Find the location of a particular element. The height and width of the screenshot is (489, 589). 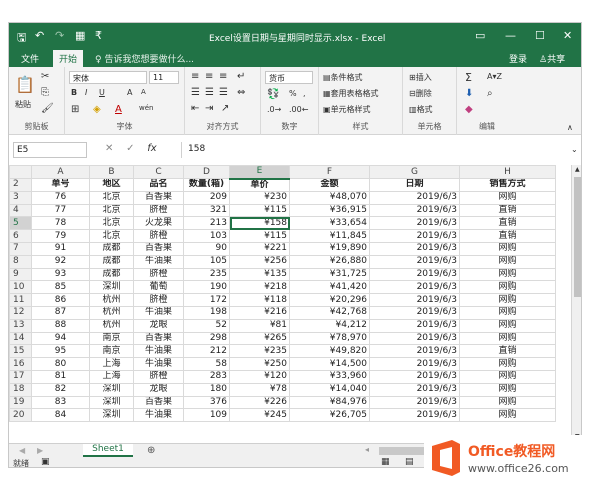

select-all-corner is located at coordinates (20, 172).